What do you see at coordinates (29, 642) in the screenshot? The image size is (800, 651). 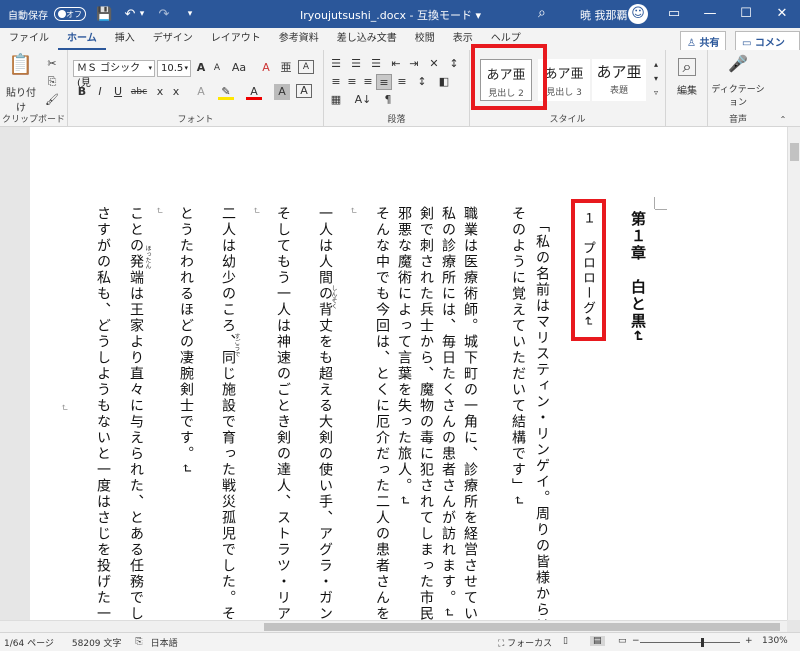 I see `page-count: 1/64 ページ` at bounding box center [29, 642].